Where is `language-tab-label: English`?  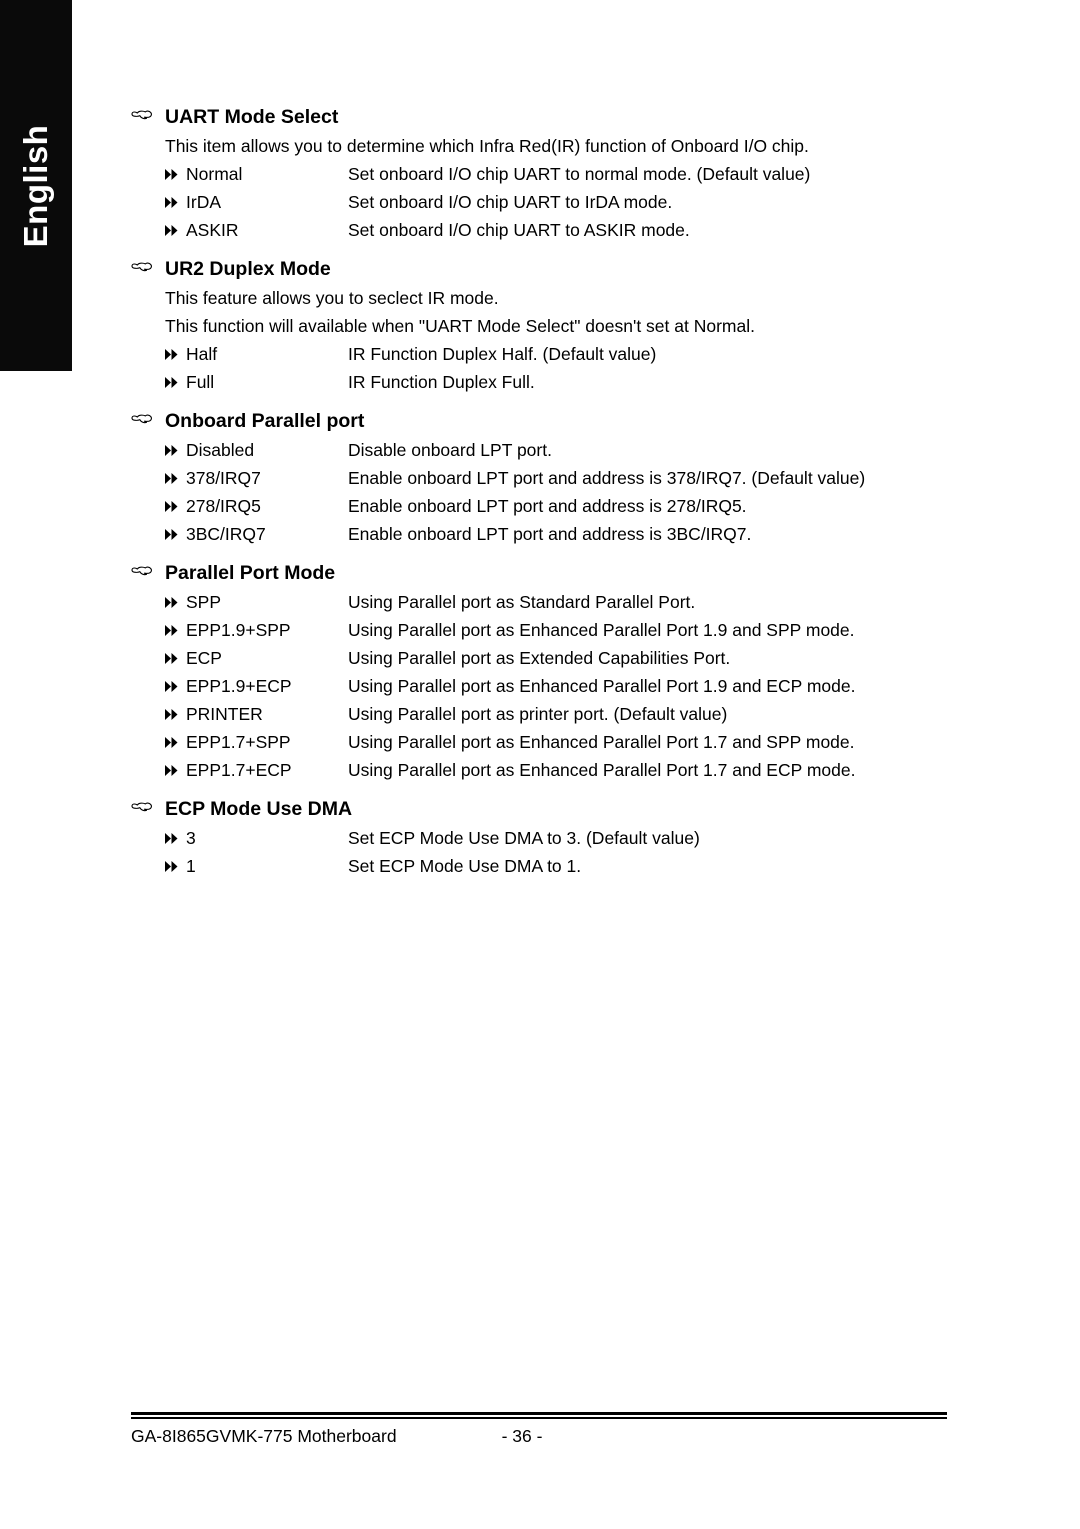 language-tab-label: English is located at coordinates (35, 185).